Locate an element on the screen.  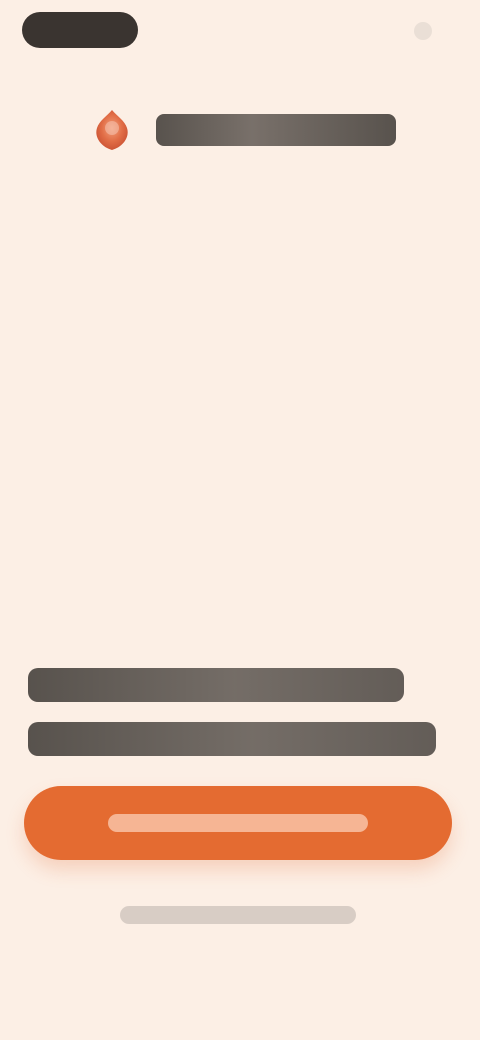
secondary-action-link is located at coordinates (238, 915).